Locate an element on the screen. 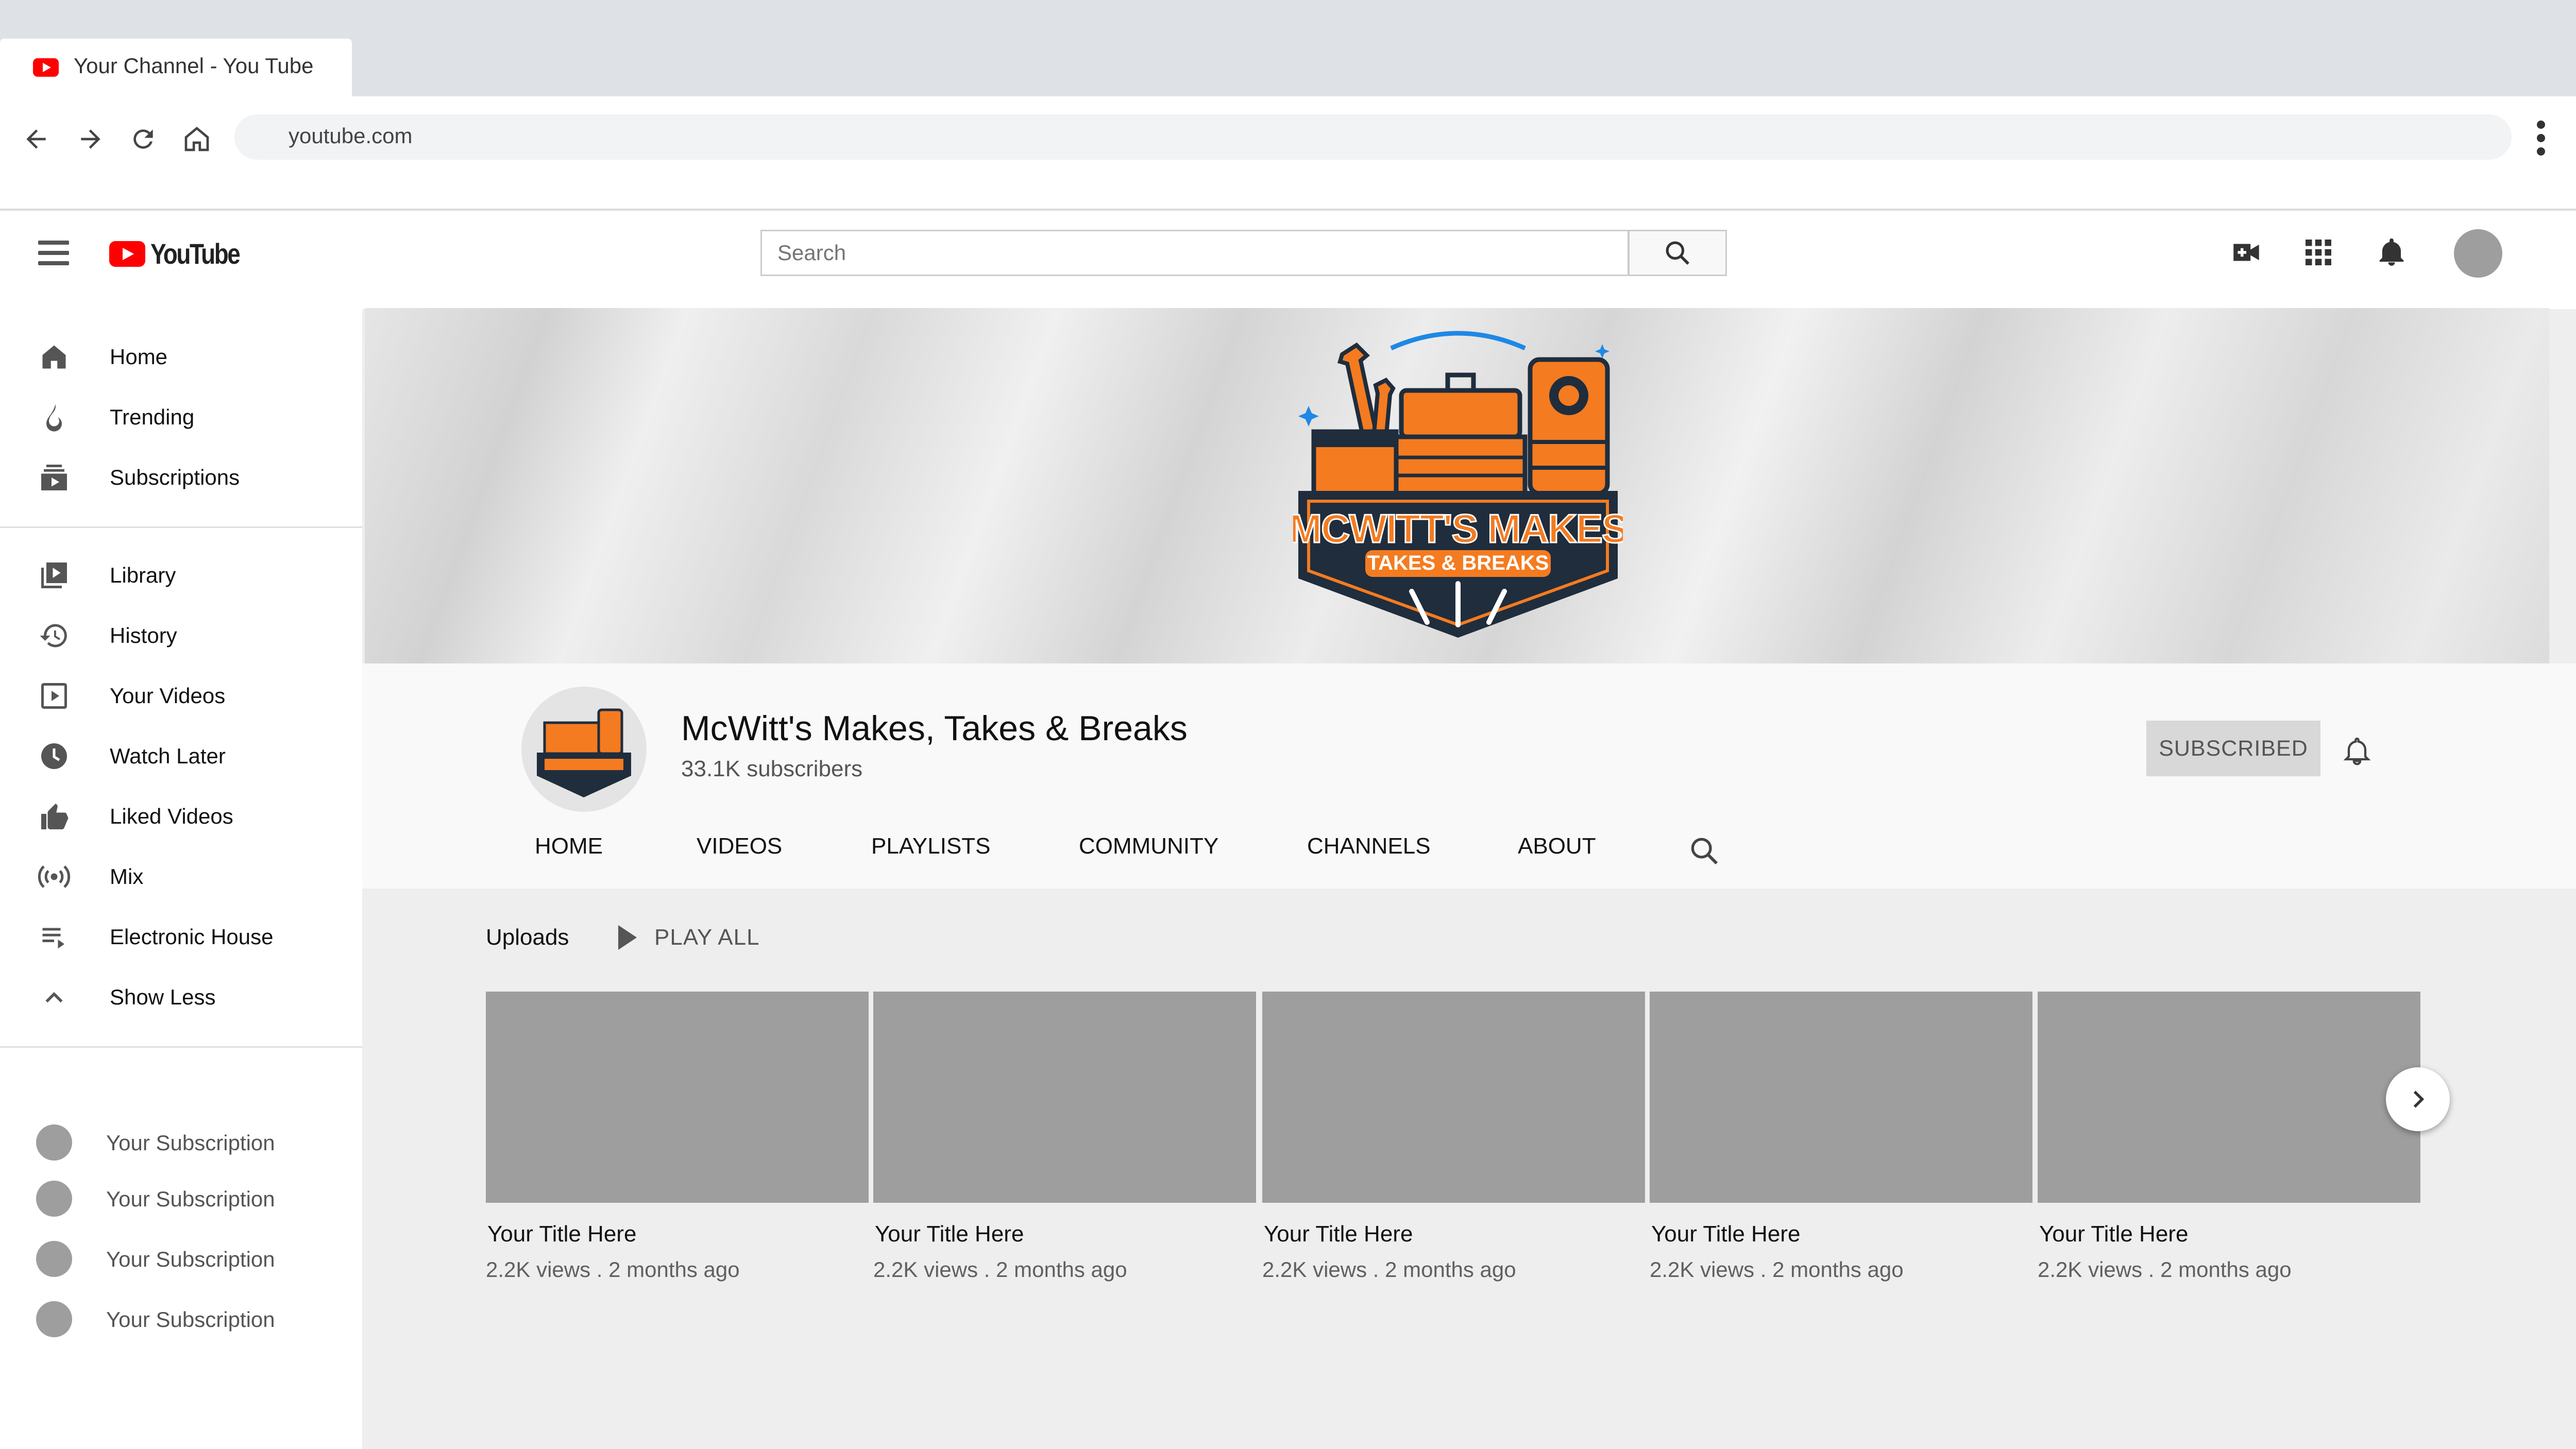 Image resolution: width=2576 pixels, height=1449 pixels. sidebar-item-label: Subscriptions is located at coordinates (175, 477).